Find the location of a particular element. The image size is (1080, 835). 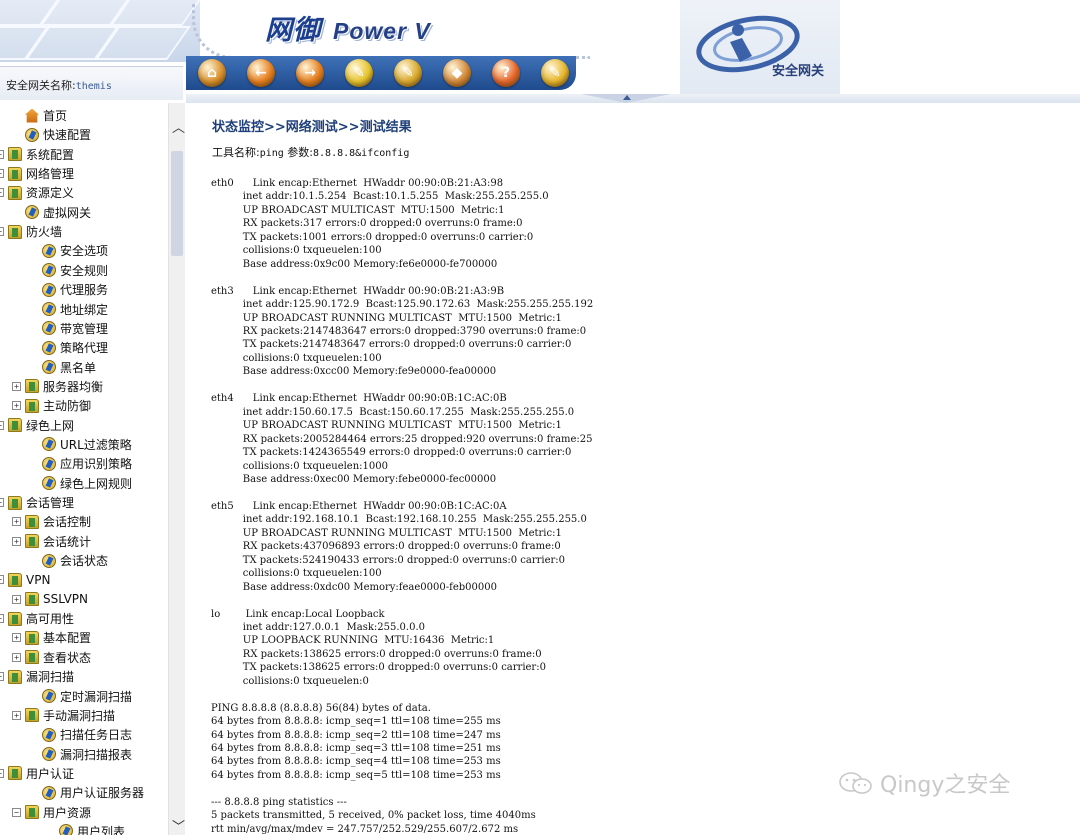

sidebar-item-7: 安全选项 is located at coordinates (75, 250).